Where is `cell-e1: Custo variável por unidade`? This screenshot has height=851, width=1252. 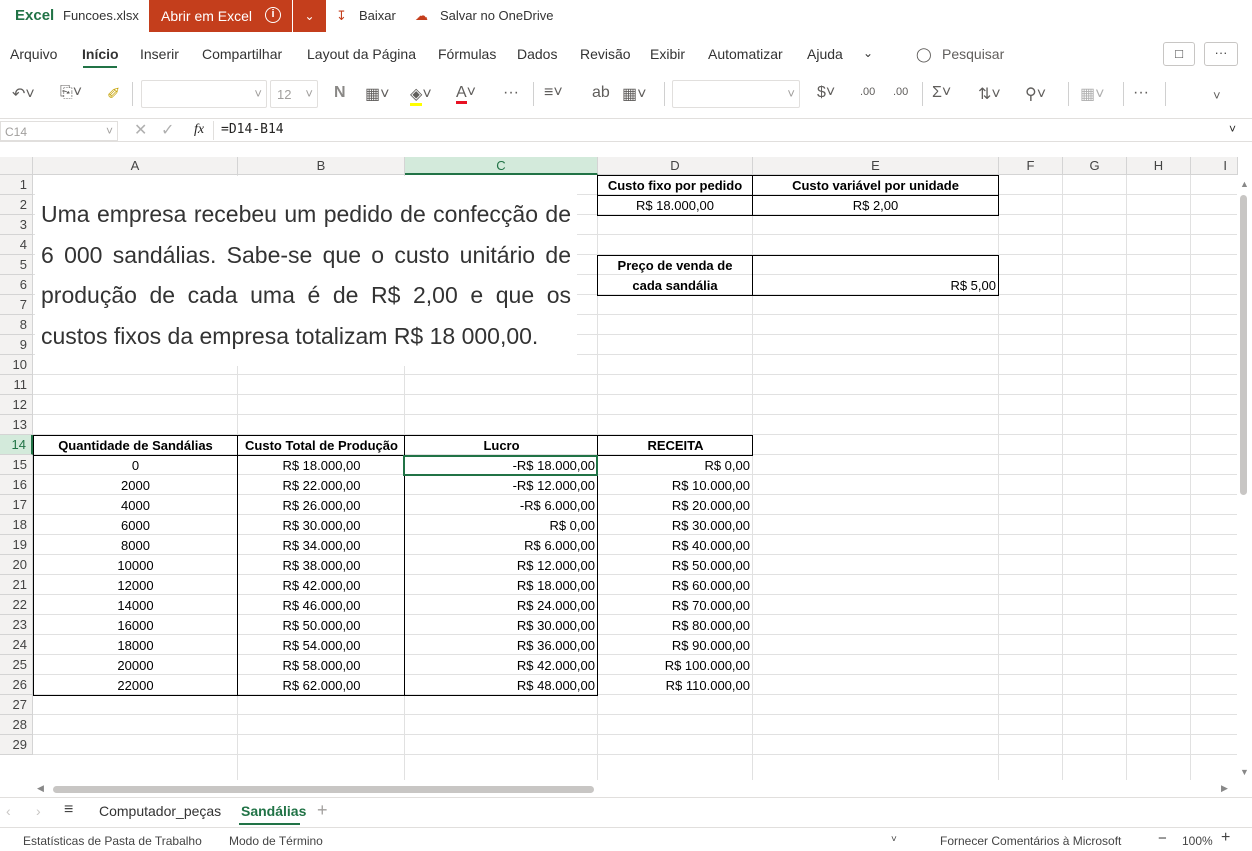 cell-e1: Custo variável por unidade is located at coordinates (875, 186).